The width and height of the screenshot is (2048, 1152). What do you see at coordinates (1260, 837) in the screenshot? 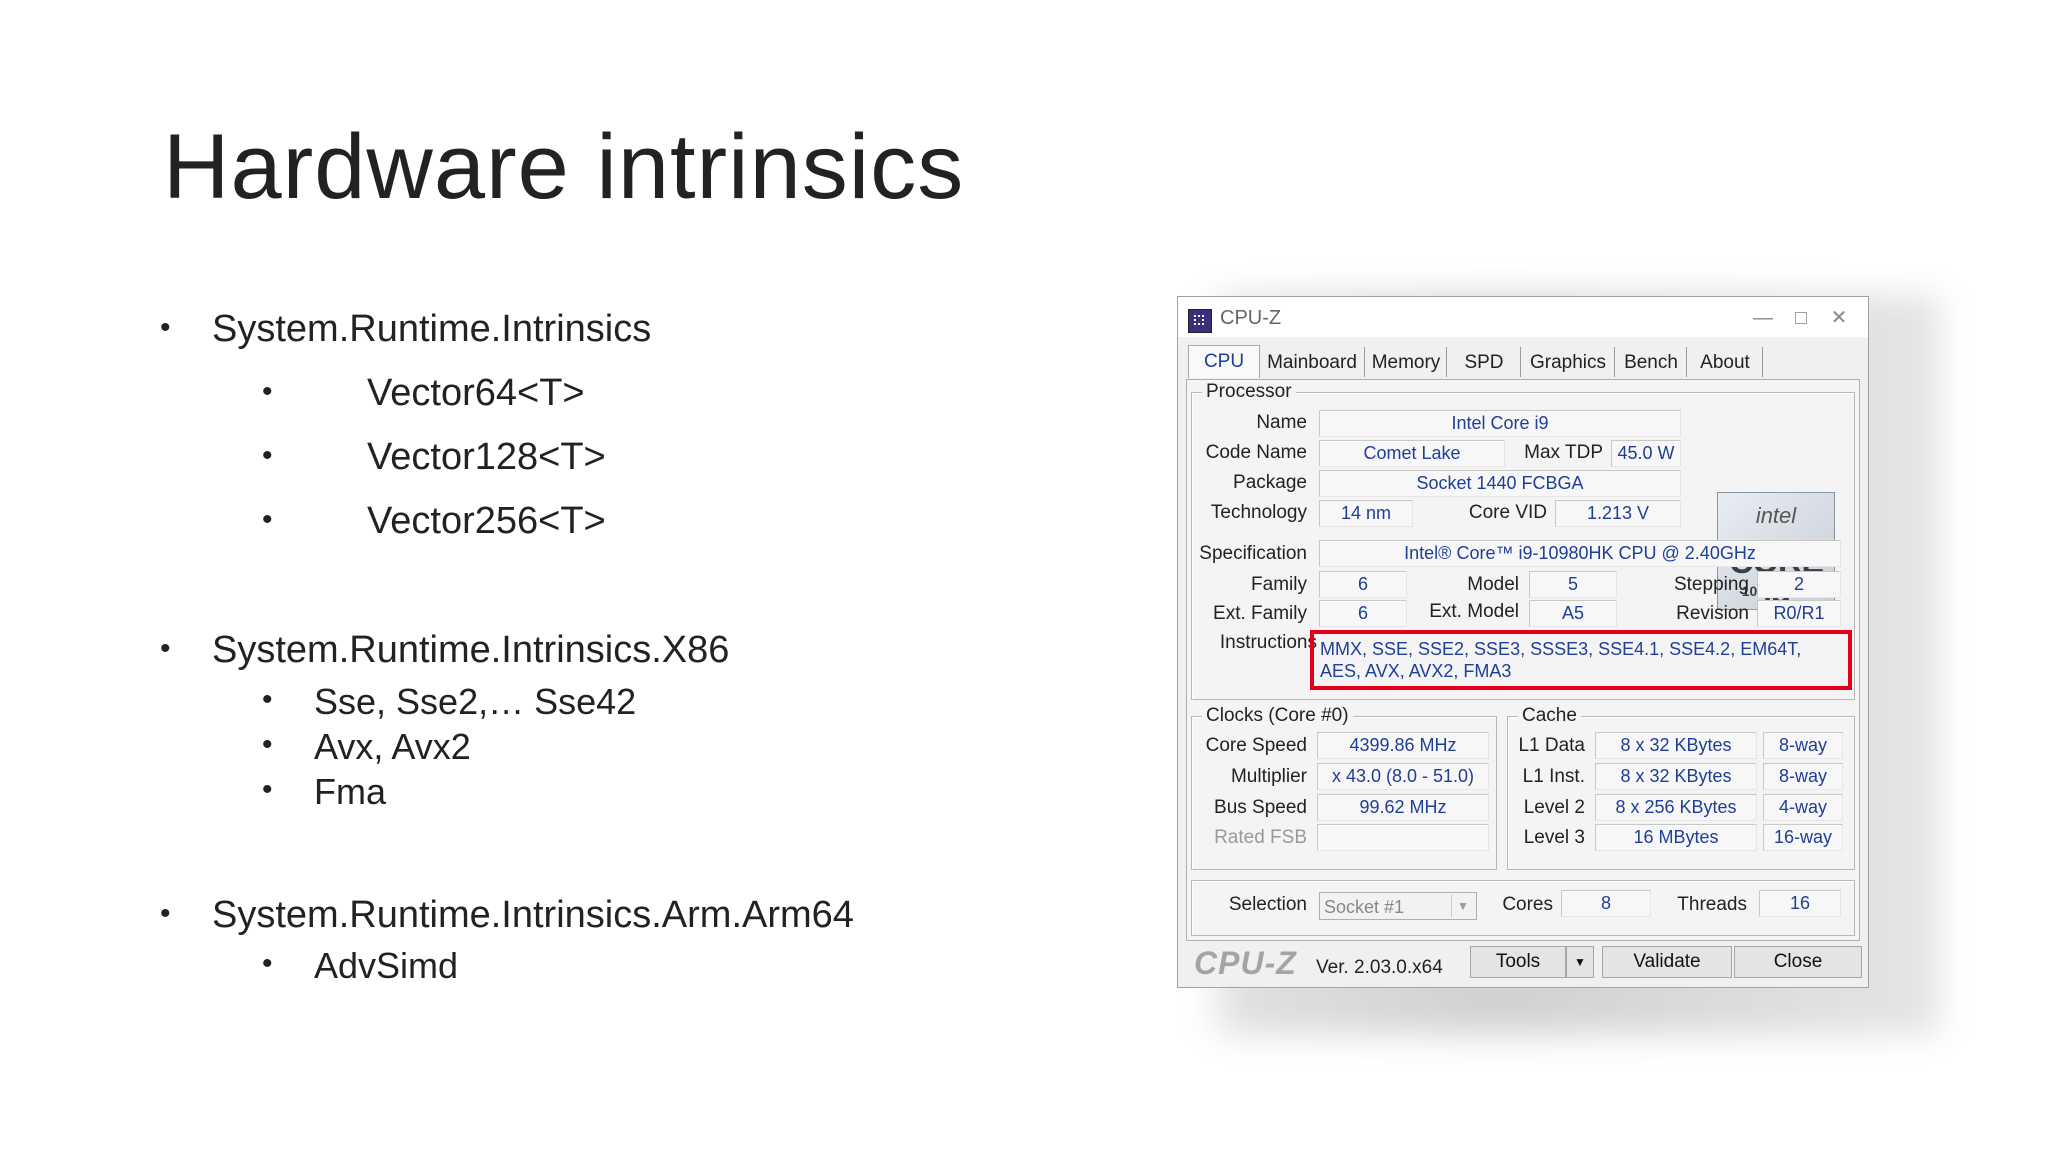
I see `ratedfsb-label: Rated FSB` at bounding box center [1260, 837].